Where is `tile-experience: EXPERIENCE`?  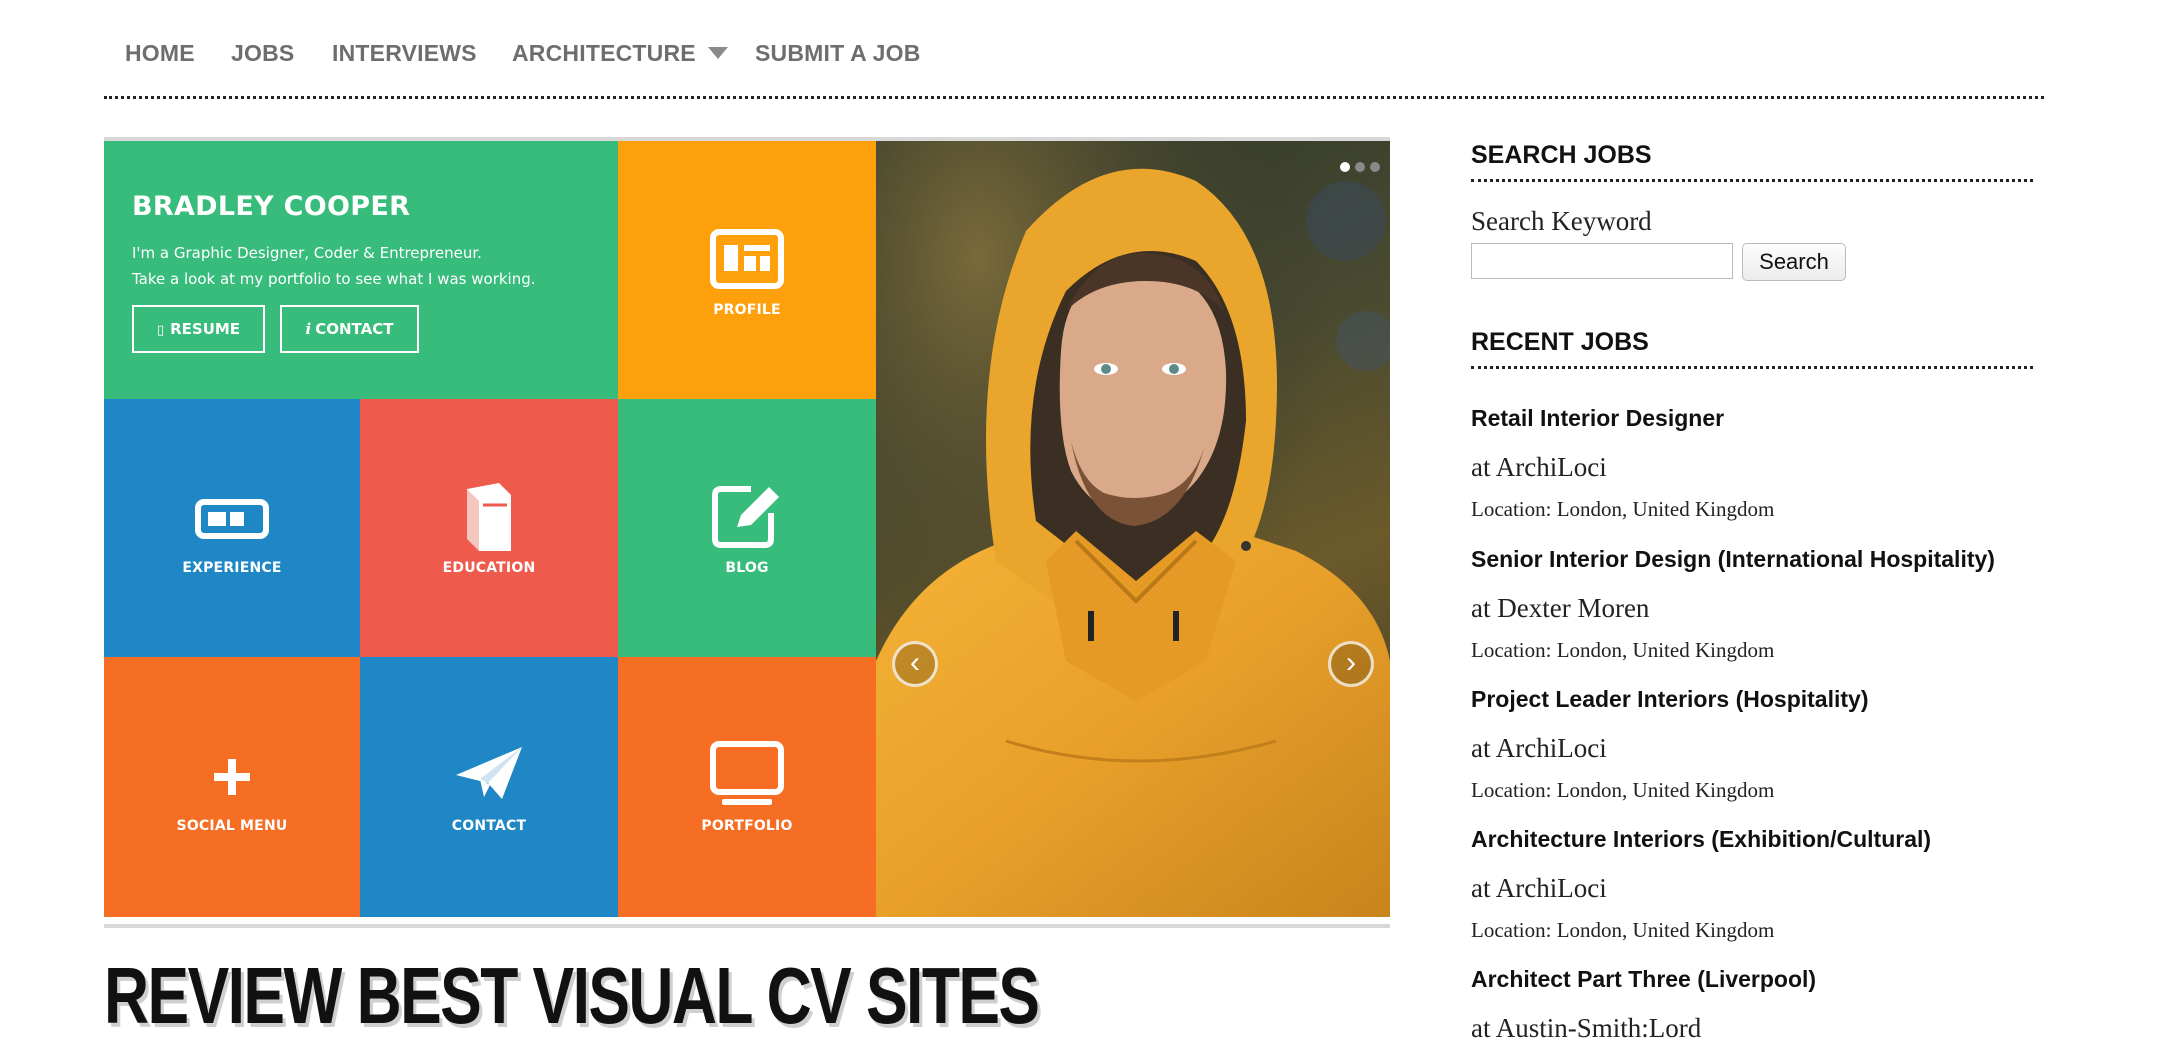
tile-experience: EXPERIENCE is located at coordinates (232, 528).